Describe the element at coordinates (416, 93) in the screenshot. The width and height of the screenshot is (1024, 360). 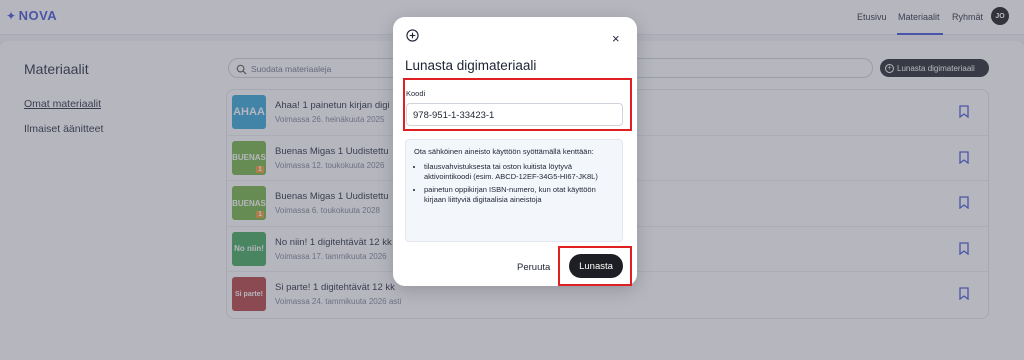
I see `code-label: Koodi` at that location.